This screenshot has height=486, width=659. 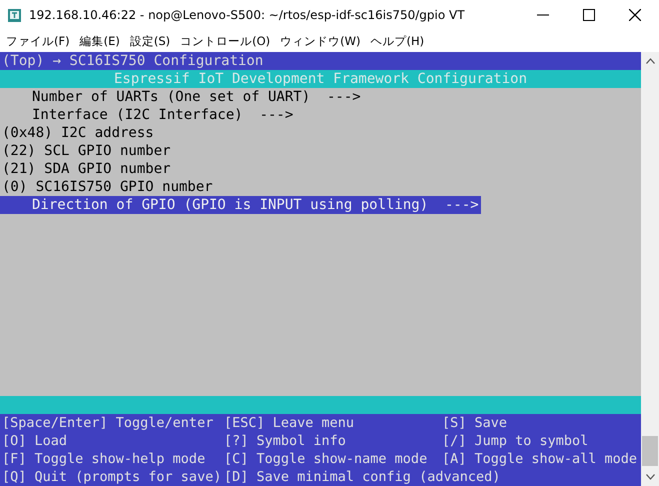 I want to click on submenu-entry: Direction of GPIO (GPIO is INPUT using polling) --->, so click(x=240, y=205).